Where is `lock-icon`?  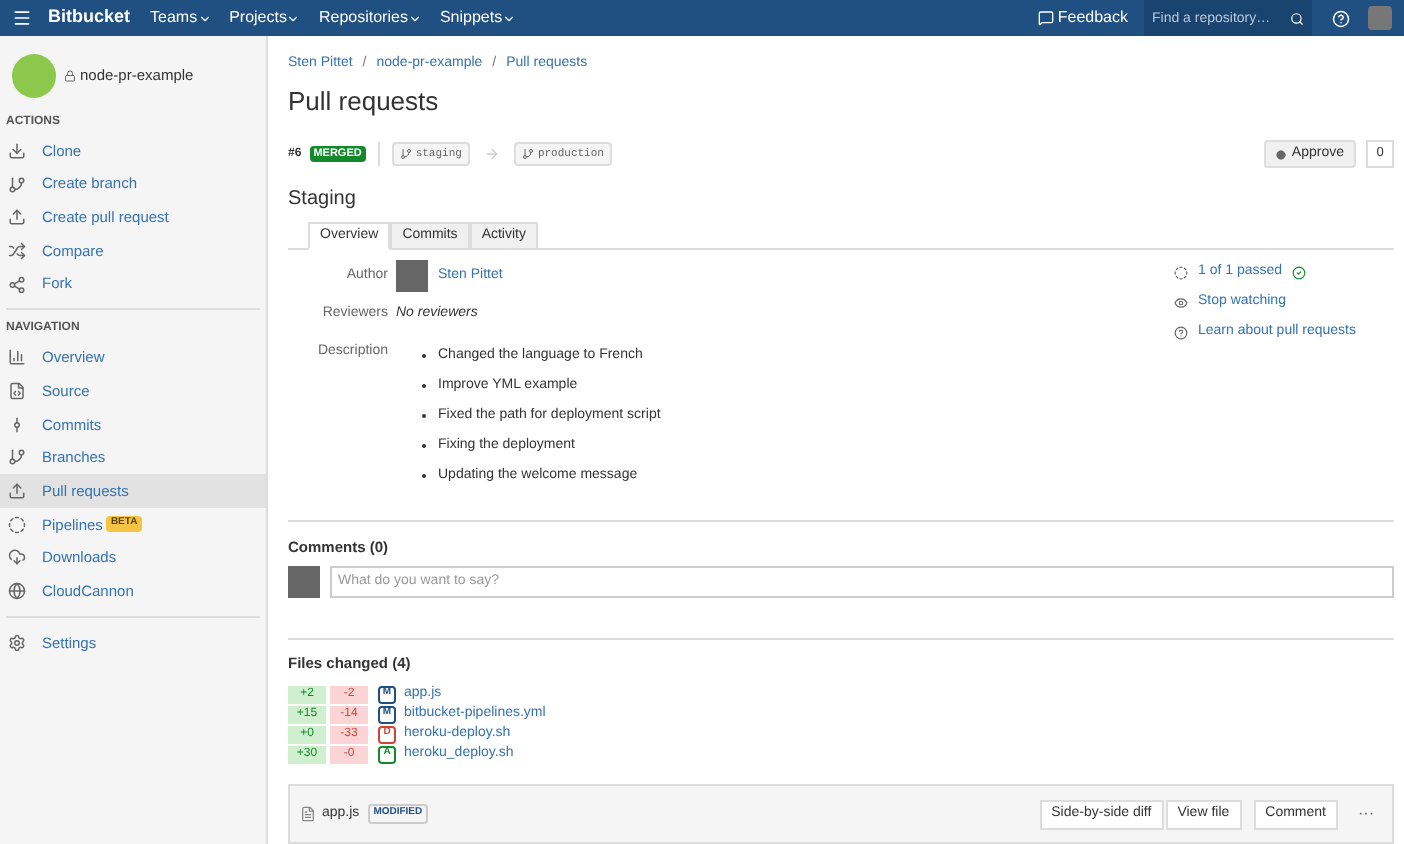
lock-icon is located at coordinates (70, 76).